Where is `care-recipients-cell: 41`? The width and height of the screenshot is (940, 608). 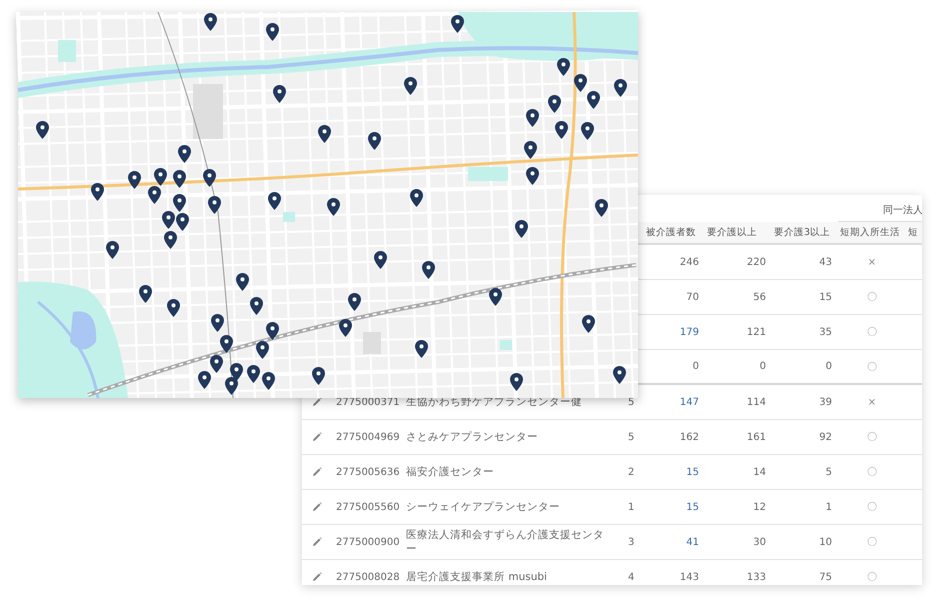
care-recipients-cell: 41 is located at coordinates (674, 542).